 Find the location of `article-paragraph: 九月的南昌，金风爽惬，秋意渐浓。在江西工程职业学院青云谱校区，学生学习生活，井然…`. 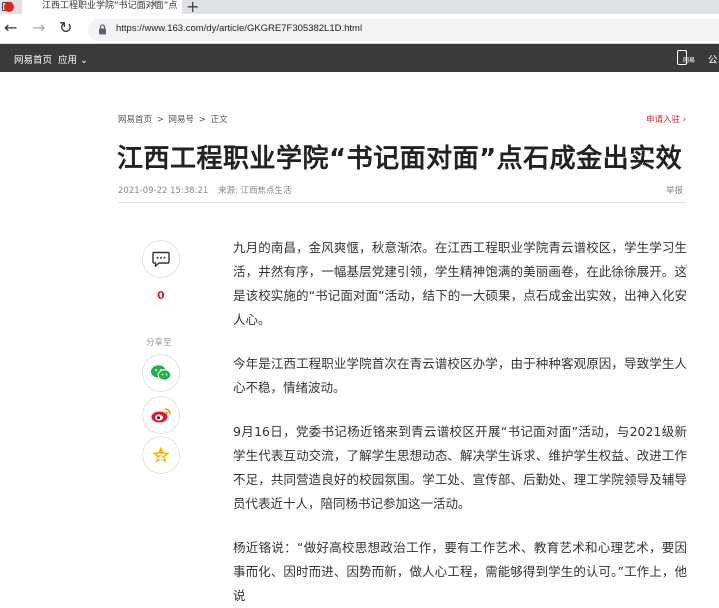

article-paragraph: 九月的南昌，金风爽惬，秋意渐浓。在江西工程职业学院青云谱校区，学生学习生活，井然… is located at coordinates (460, 283).